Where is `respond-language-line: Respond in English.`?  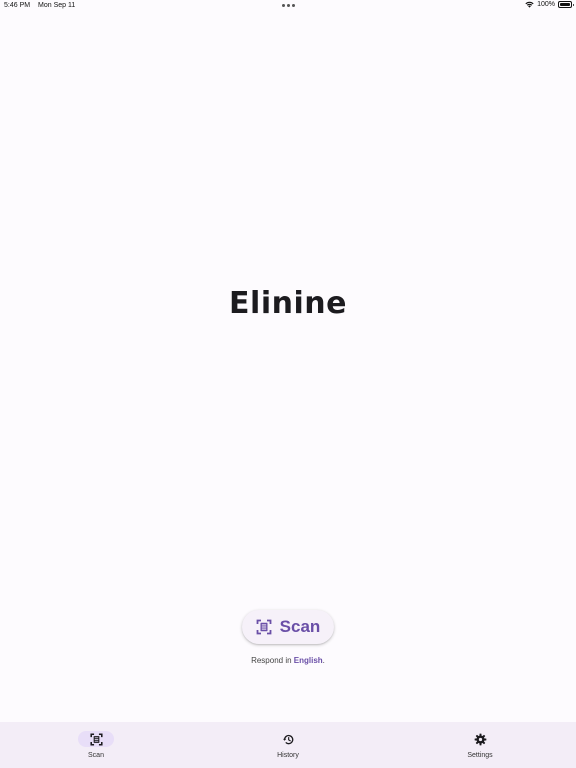 respond-language-line: Respond in English. is located at coordinates (288, 660).